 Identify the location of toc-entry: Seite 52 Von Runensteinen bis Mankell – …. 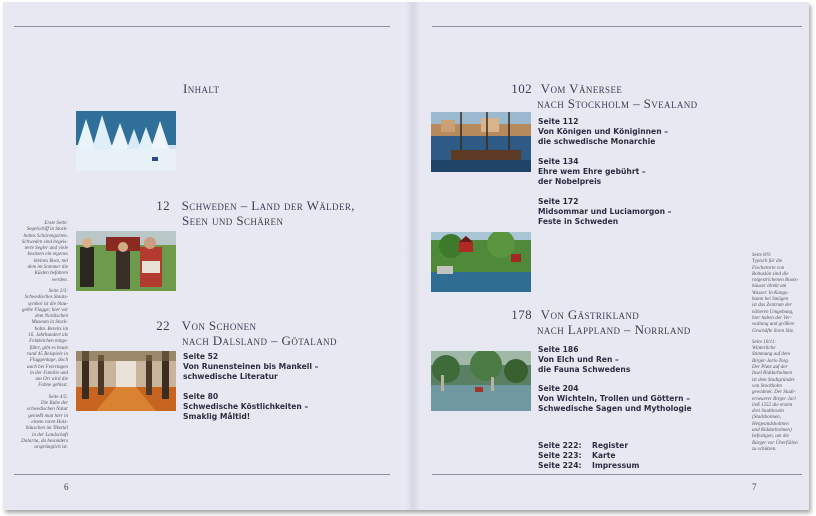
(250, 367).